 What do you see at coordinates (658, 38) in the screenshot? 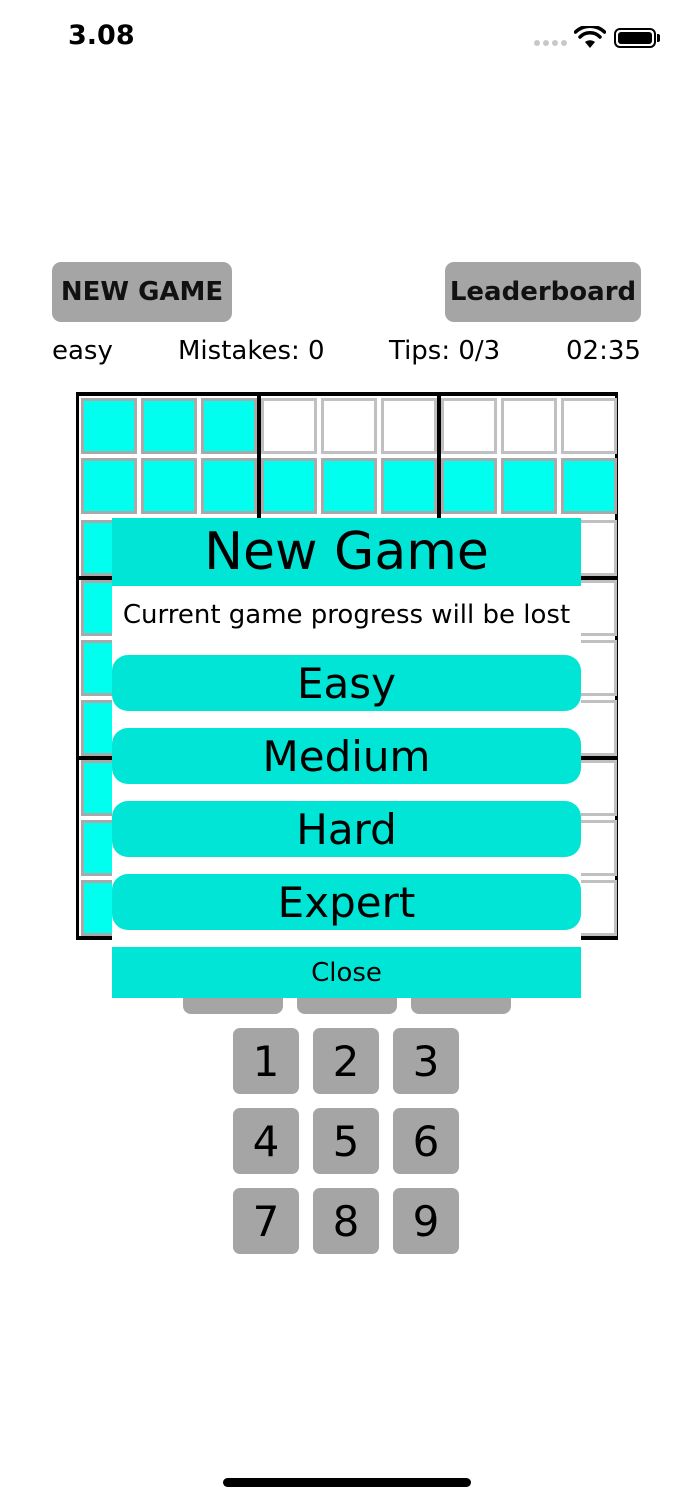
I see `battery-tip` at bounding box center [658, 38].